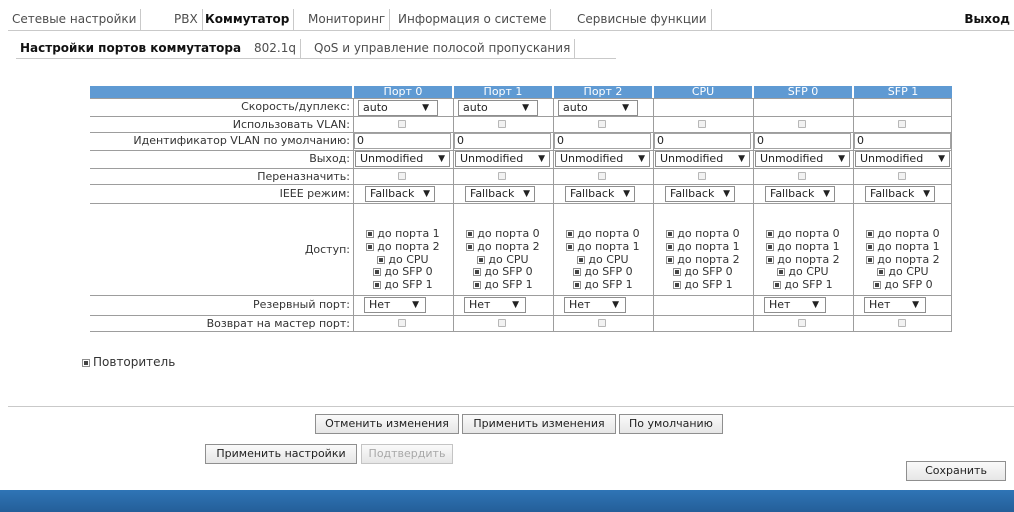 The image size is (1014, 512). What do you see at coordinates (402, 176) in the screenshot?
I see `reassign-checkbox-port0` at bounding box center [402, 176].